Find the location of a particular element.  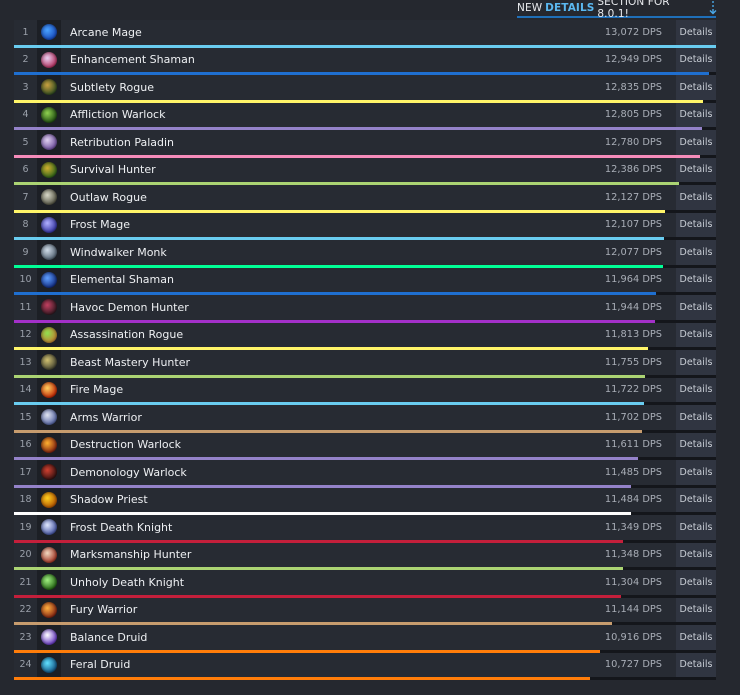

spec-name: Fire Mage is located at coordinates (97, 390).